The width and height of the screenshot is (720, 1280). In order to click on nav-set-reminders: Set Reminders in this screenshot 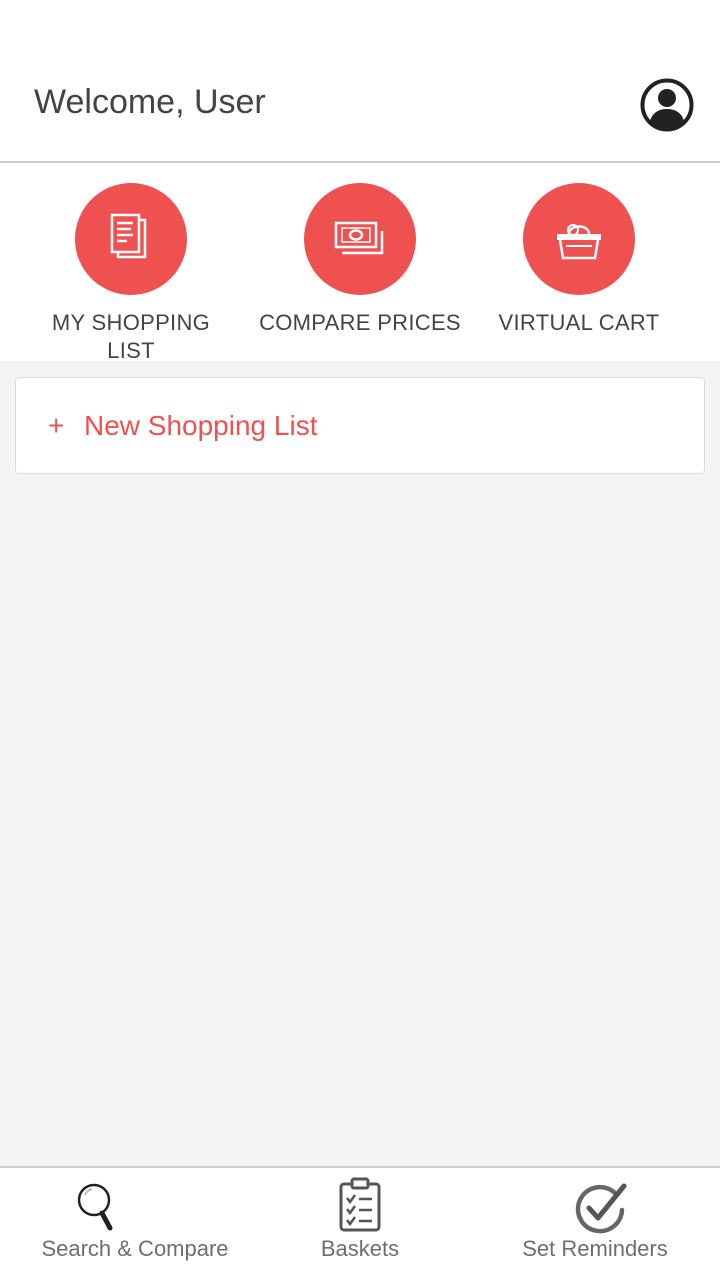, I will do `click(595, 1224)`.